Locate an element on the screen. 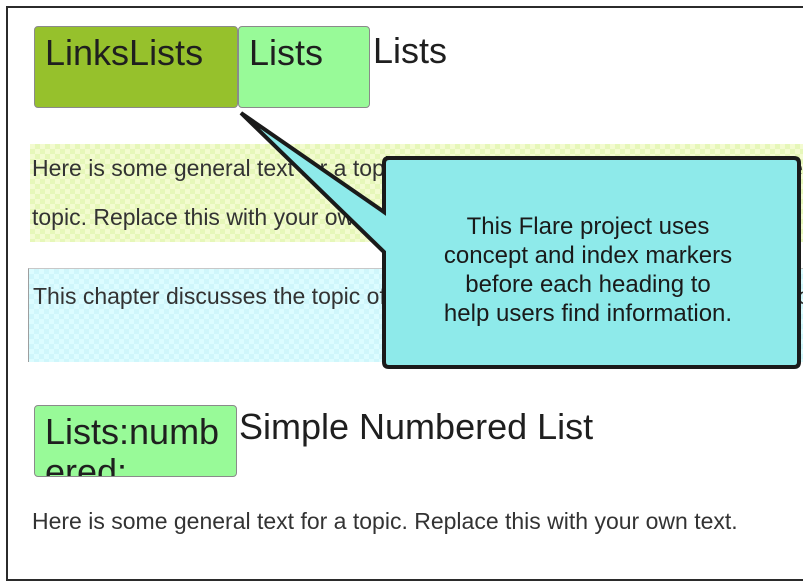 This screenshot has height=583, width=805. callout-line-4: help users find information. is located at coordinates (588, 313).